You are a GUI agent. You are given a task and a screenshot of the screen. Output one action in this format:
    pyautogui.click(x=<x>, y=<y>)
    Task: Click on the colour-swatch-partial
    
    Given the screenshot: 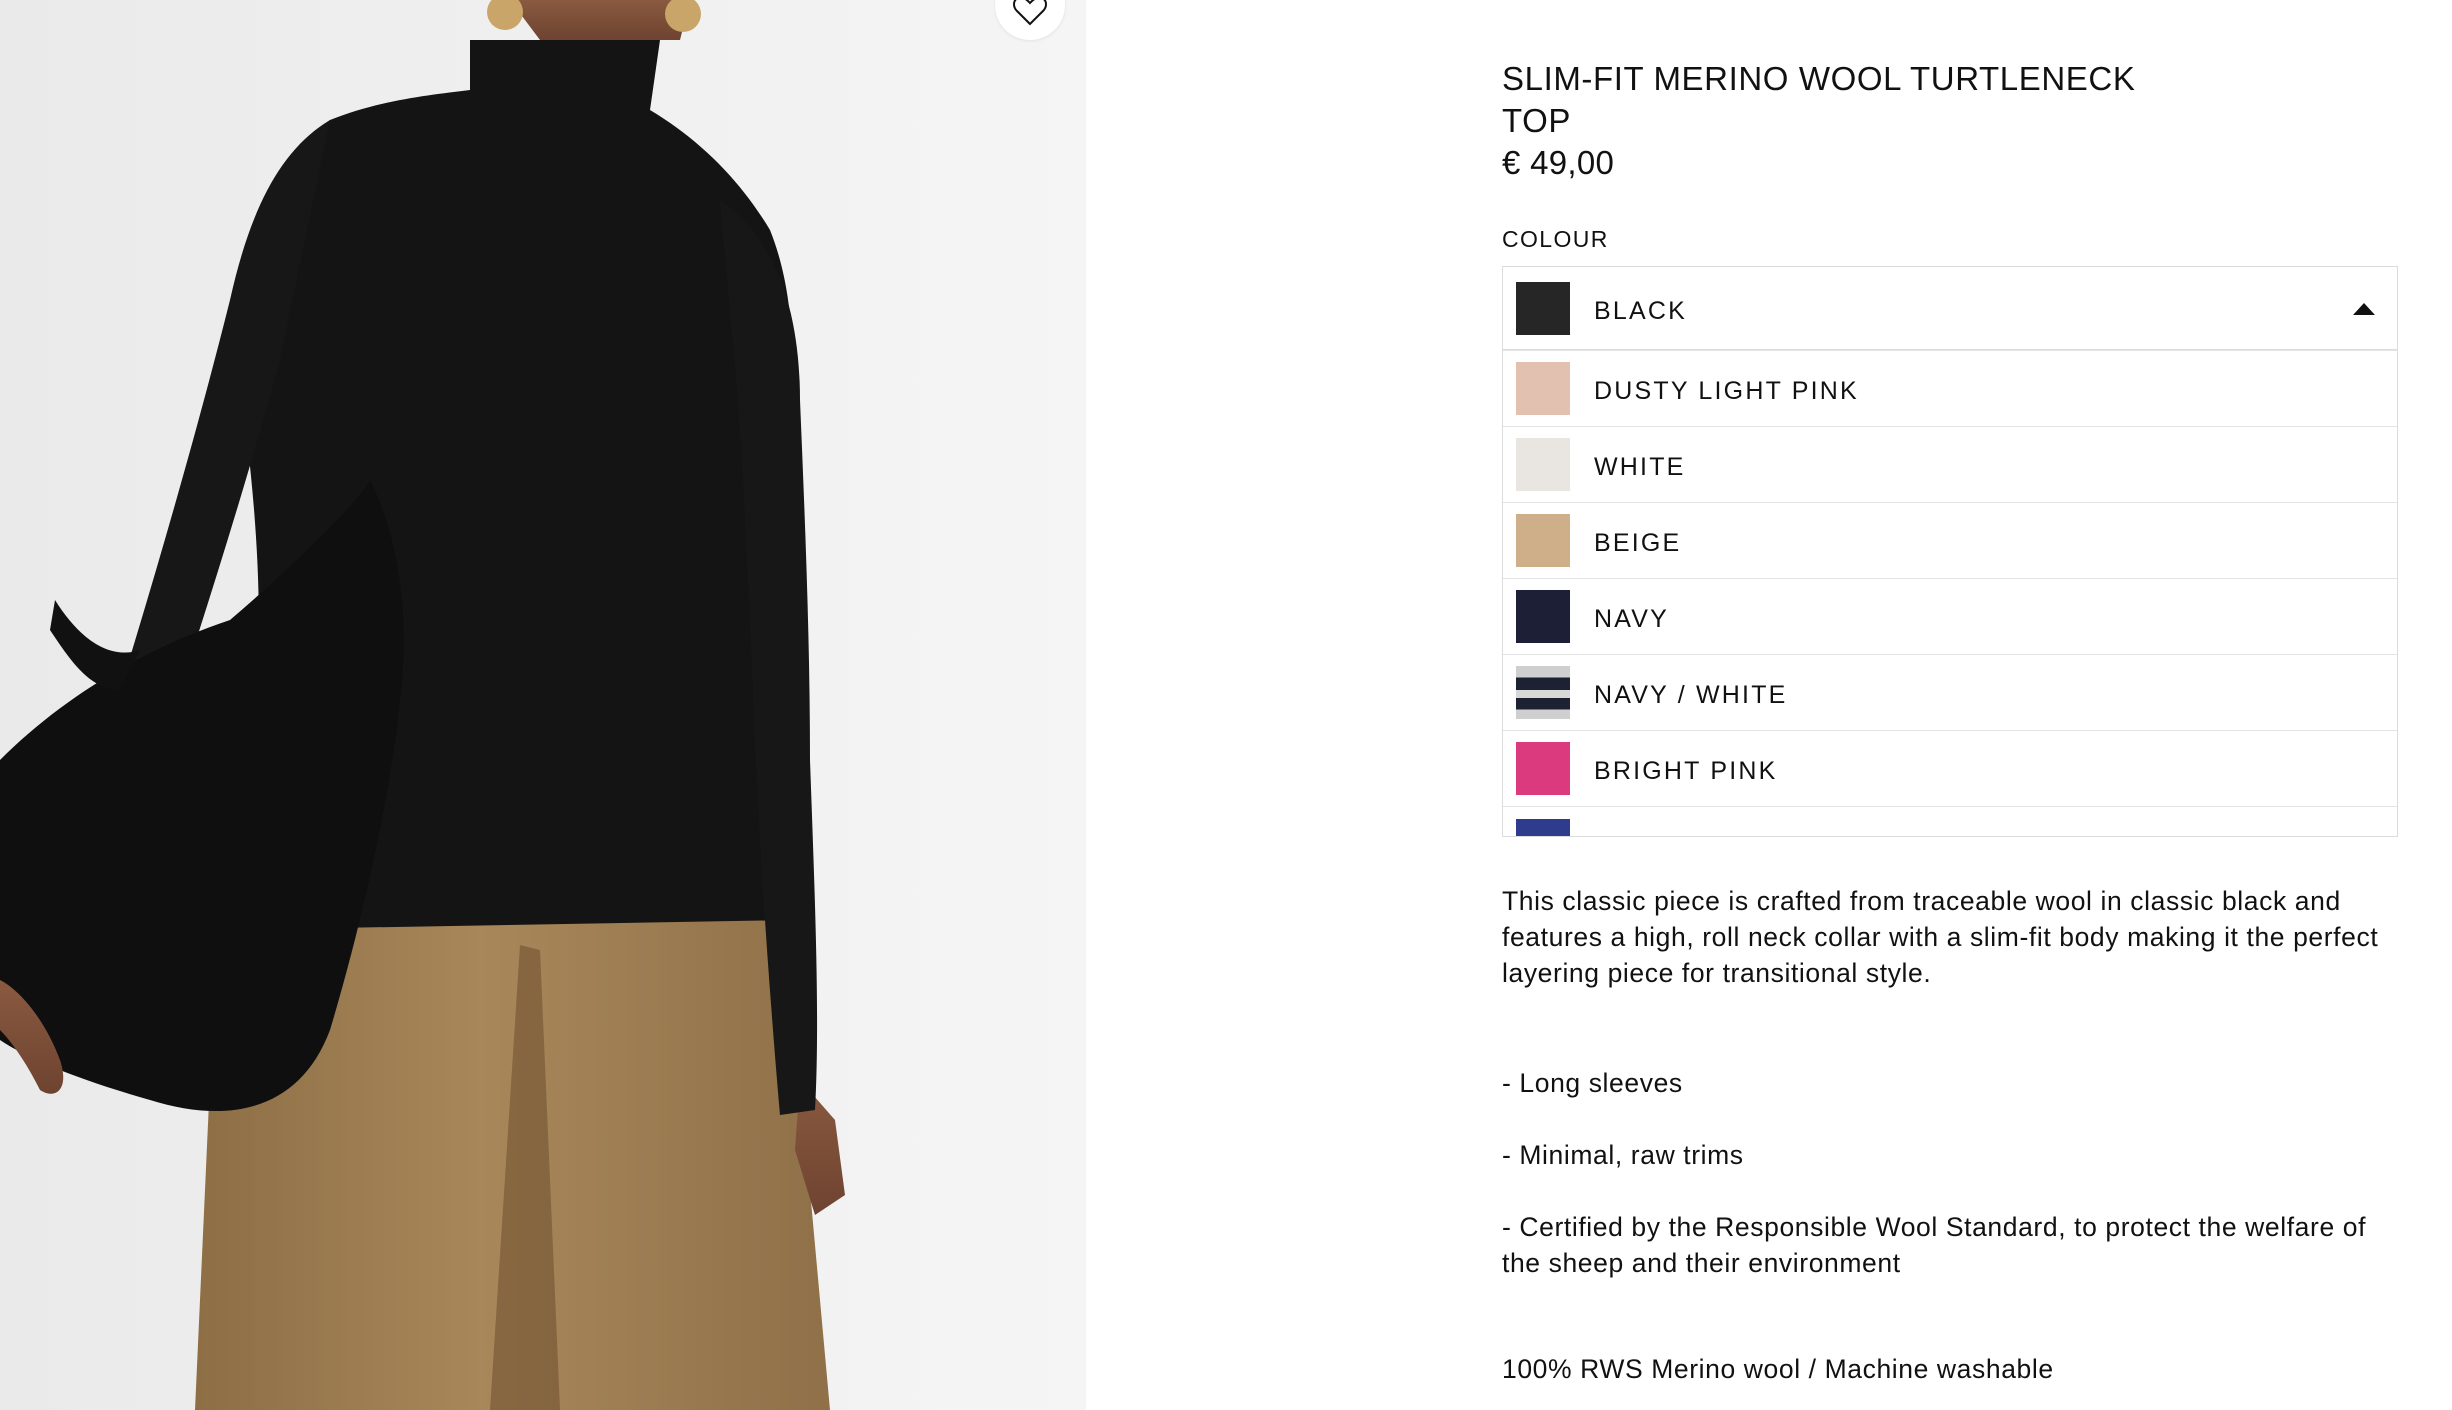 What is the action you would take?
    pyautogui.click(x=1543, y=827)
    